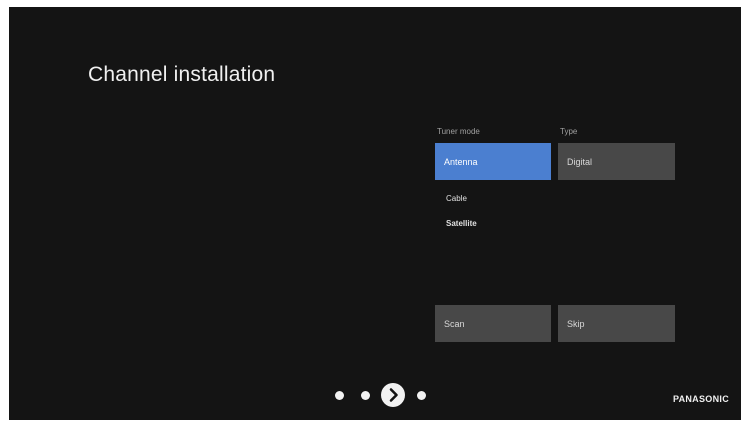  What do you see at coordinates (461, 223) in the screenshot?
I see `tuner-mode-satellite-option: Satellite` at bounding box center [461, 223].